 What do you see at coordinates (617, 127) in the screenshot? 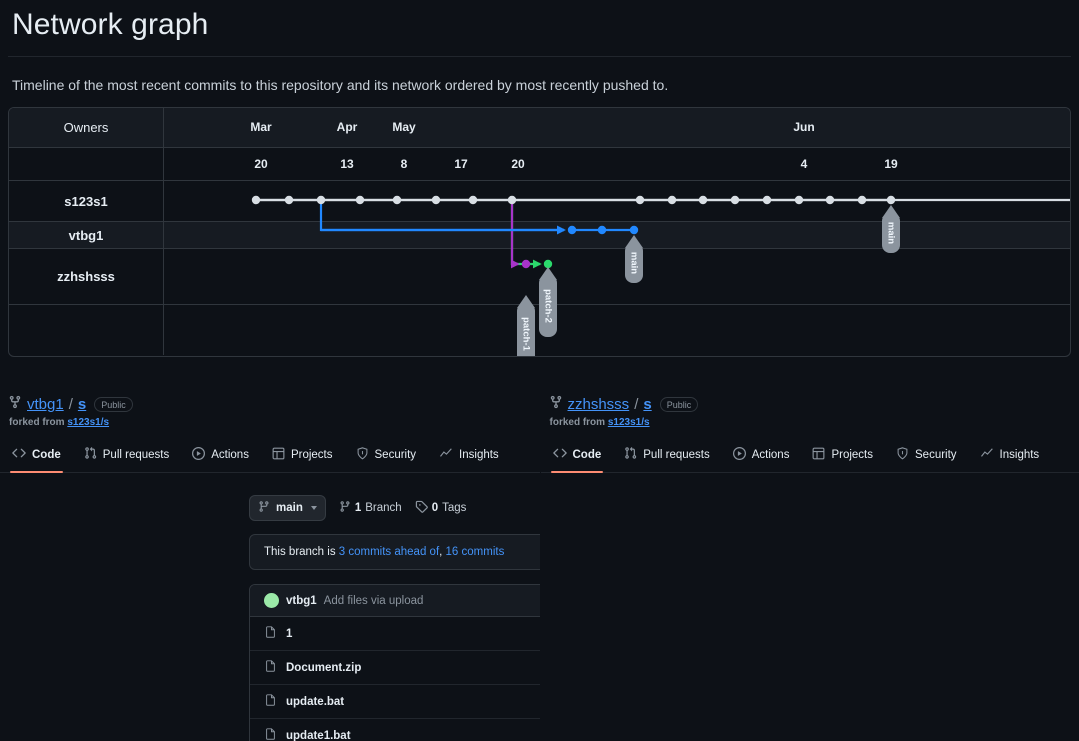
I see `month-axis: Mar Apr May Jun` at bounding box center [617, 127].